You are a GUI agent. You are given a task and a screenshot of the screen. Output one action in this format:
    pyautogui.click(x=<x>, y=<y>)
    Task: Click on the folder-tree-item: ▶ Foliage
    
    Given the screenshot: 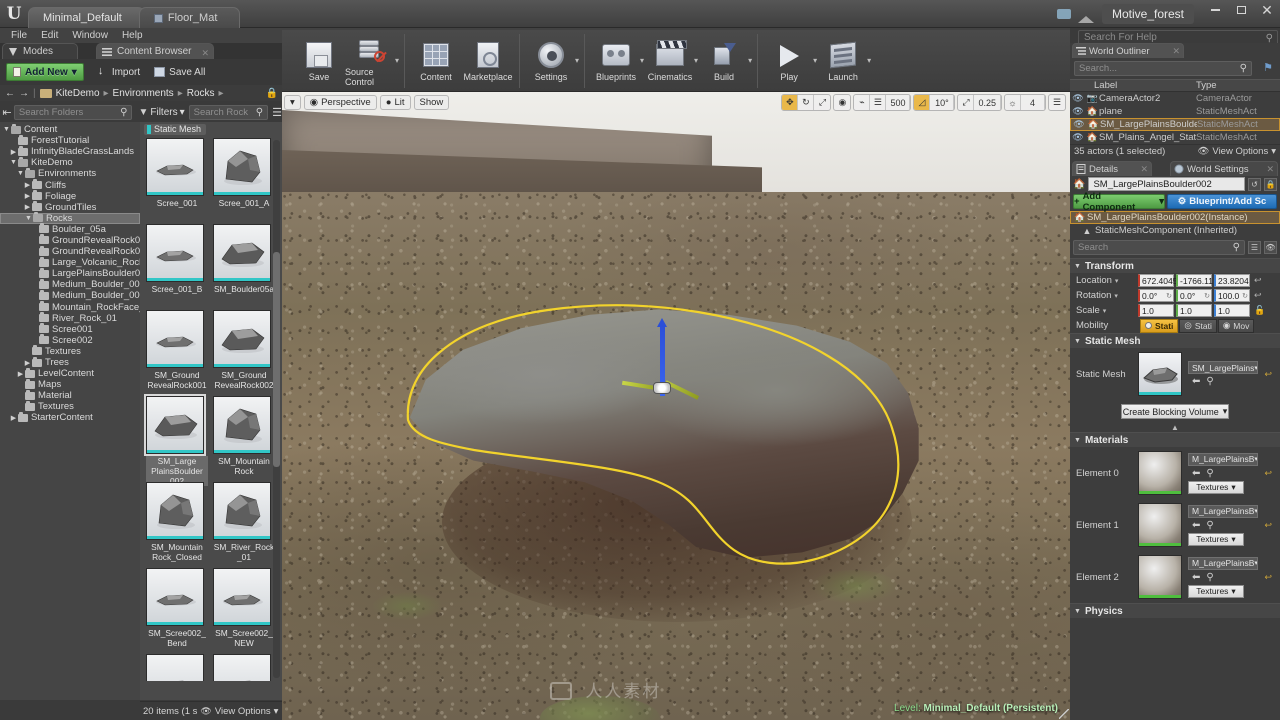 What is the action you would take?
    pyautogui.click(x=70, y=196)
    